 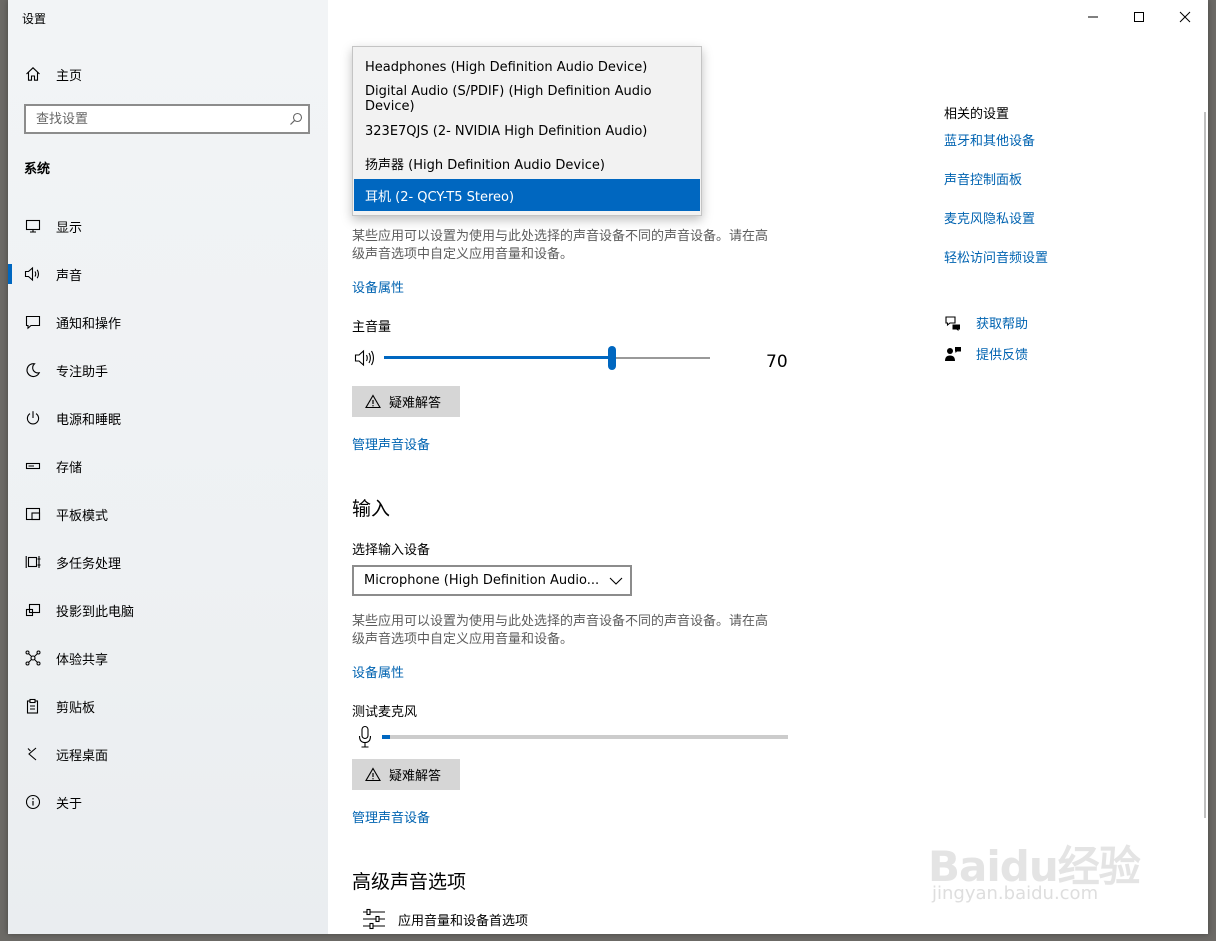 I want to click on output-troubleshoot-button: 疑难解答, so click(x=406, y=401).